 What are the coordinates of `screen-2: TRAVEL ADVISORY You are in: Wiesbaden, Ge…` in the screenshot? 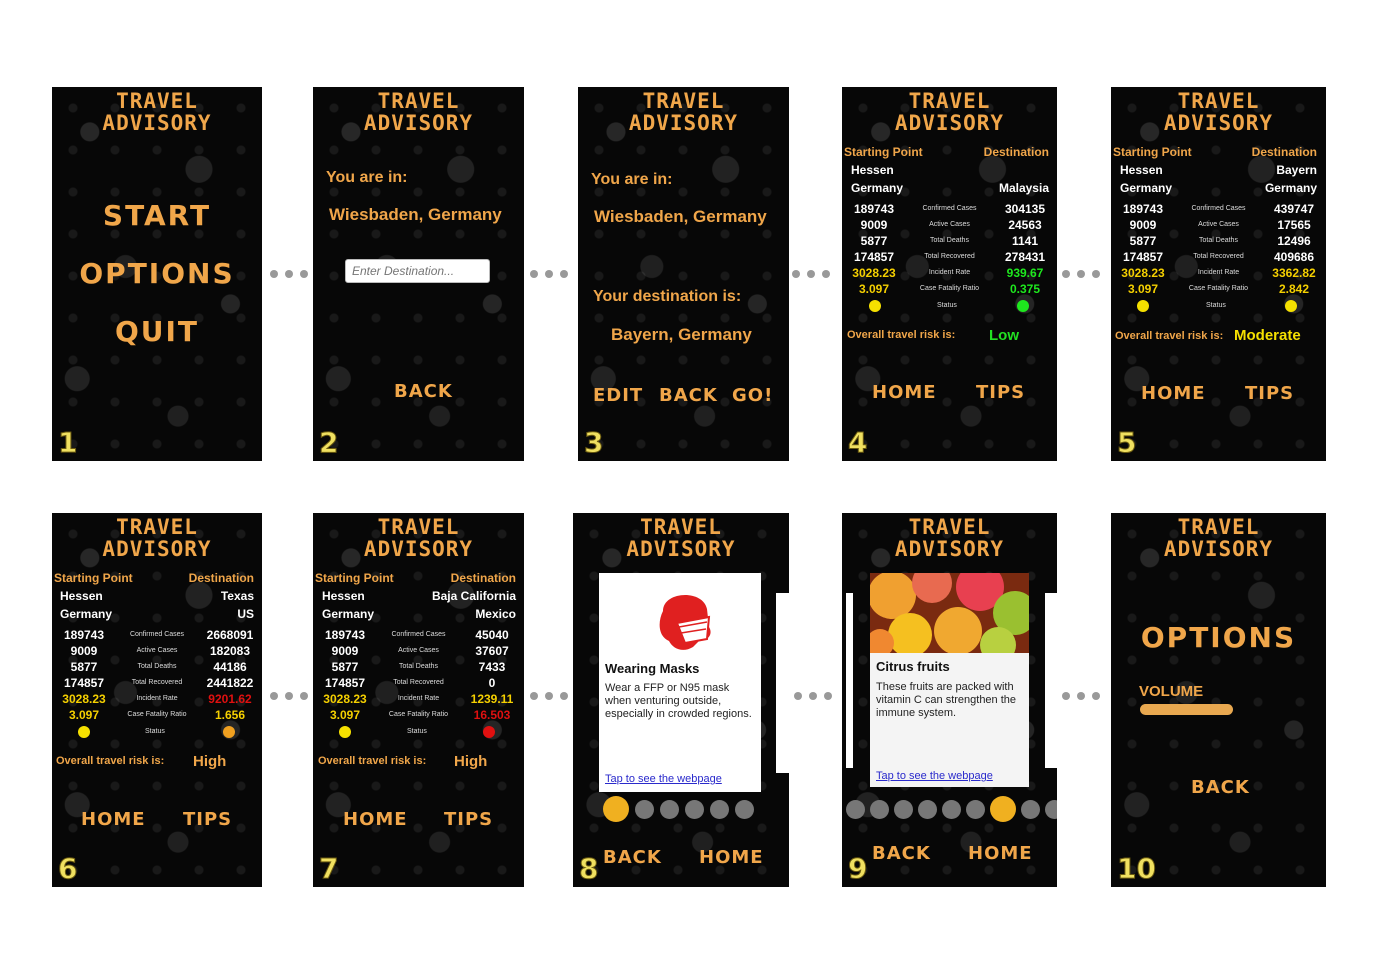 It's located at (418, 274).